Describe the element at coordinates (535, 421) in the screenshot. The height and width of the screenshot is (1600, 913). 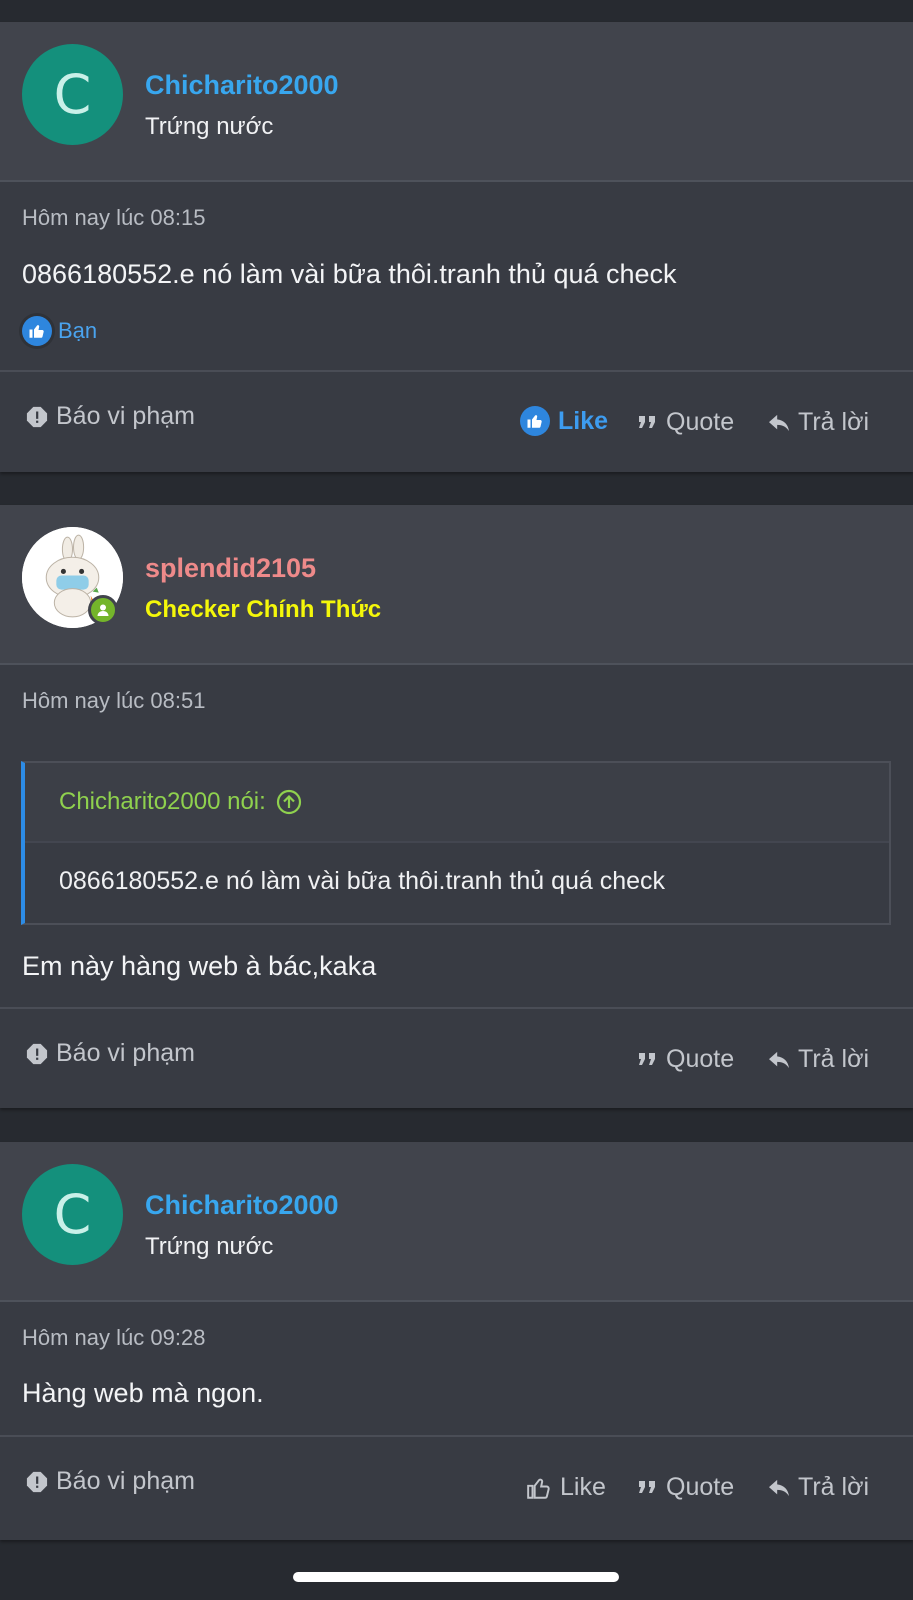
I see `like-icon` at that location.